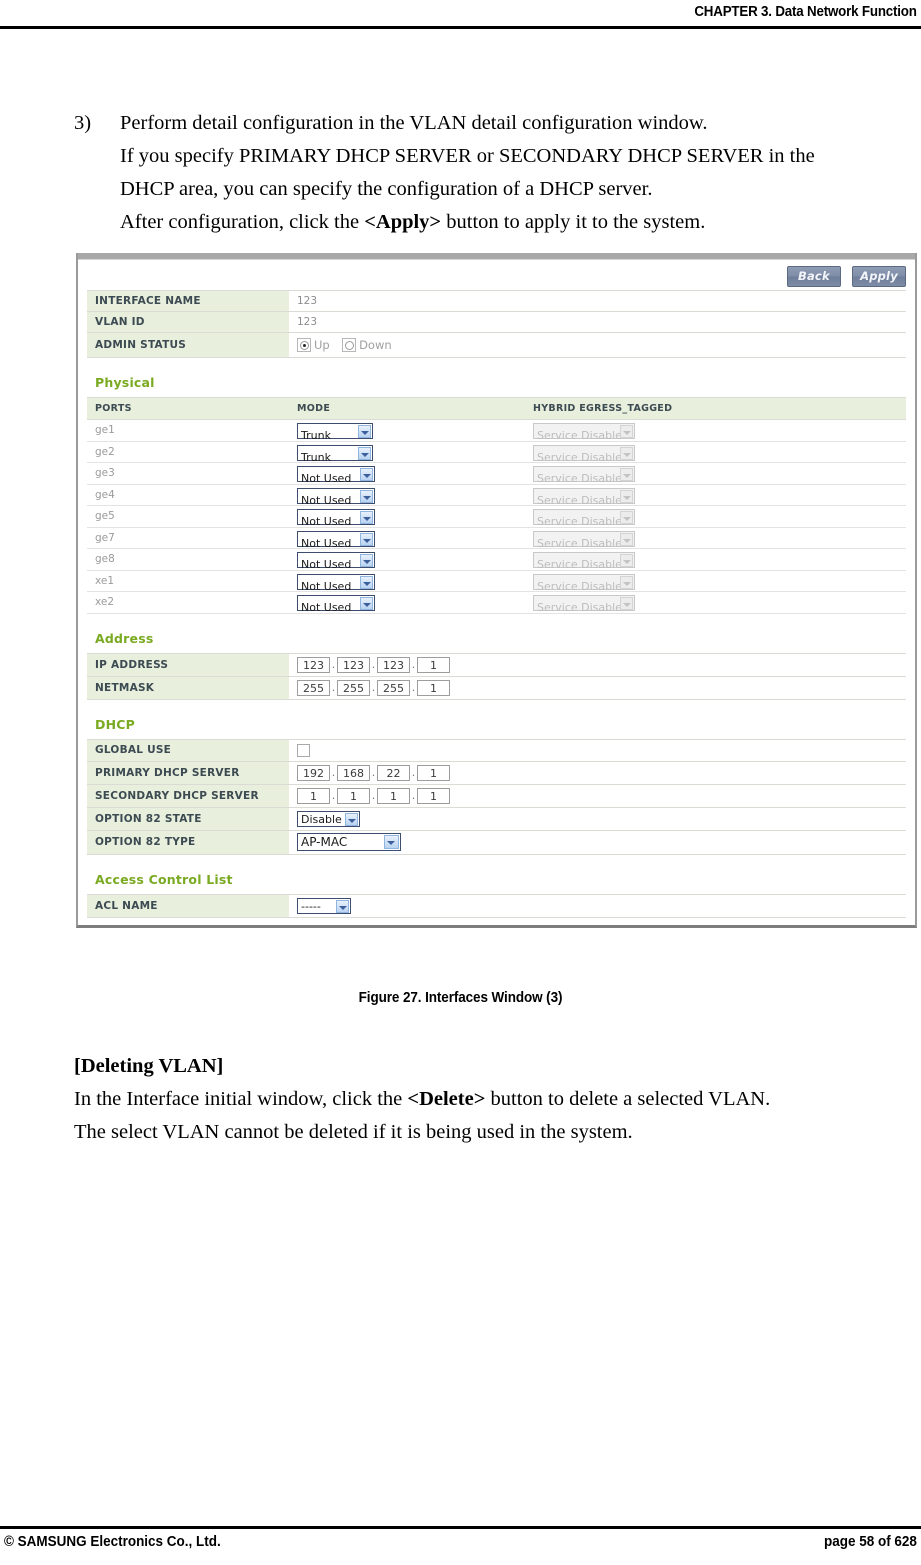 The width and height of the screenshot is (921, 1565). I want to click on table-row: ge4 Not Used Service Disable, so click(496, 495).